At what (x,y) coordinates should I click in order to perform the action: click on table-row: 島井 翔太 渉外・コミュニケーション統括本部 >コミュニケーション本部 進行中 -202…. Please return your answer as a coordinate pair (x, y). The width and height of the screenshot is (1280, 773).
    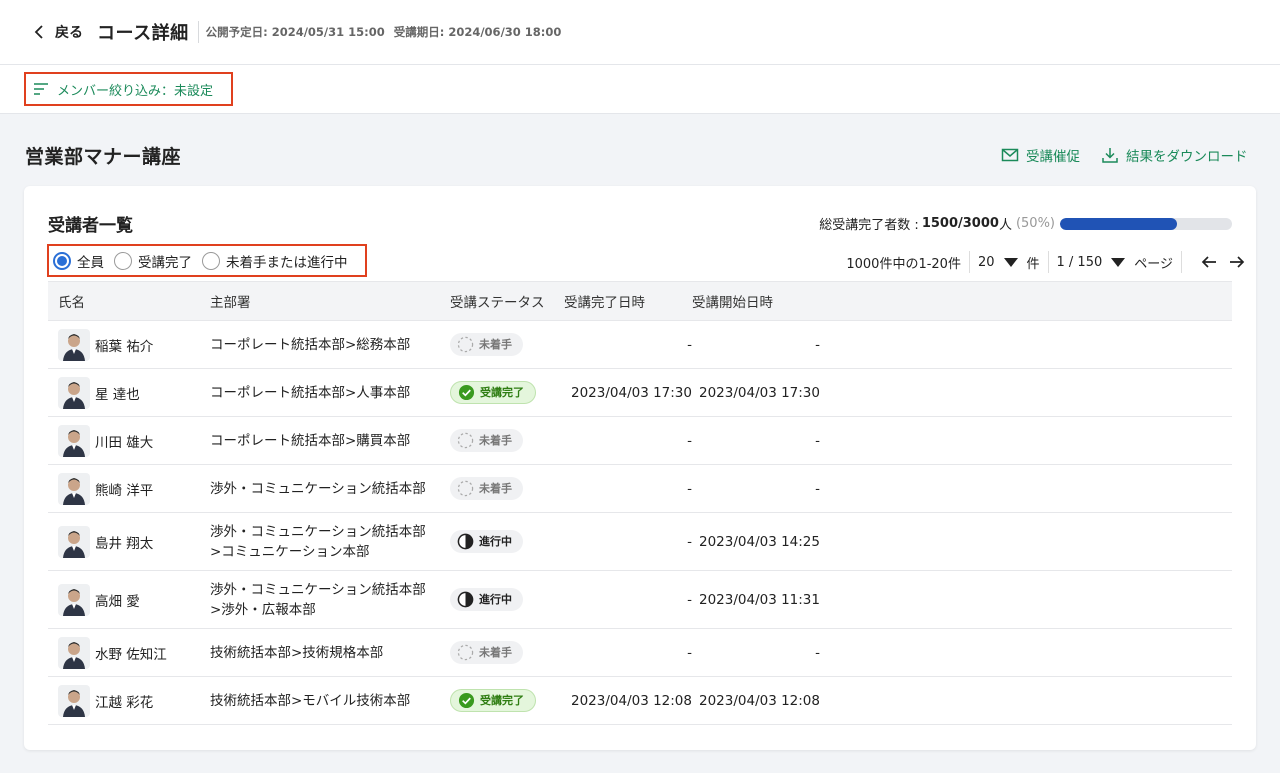
    Looking at the image, I should click on (640, 542).